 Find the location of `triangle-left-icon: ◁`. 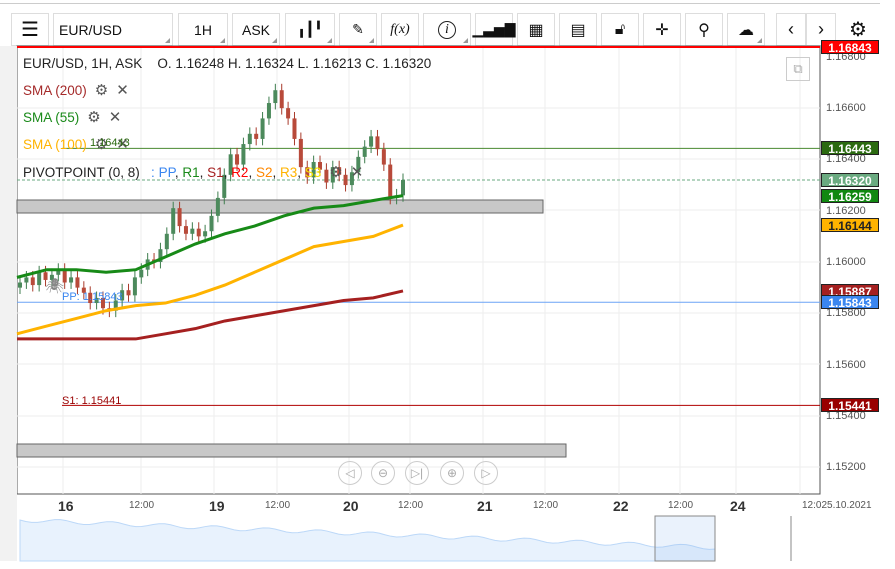

triangle-left-icon: ◁ is located at coordinates (350, 473).